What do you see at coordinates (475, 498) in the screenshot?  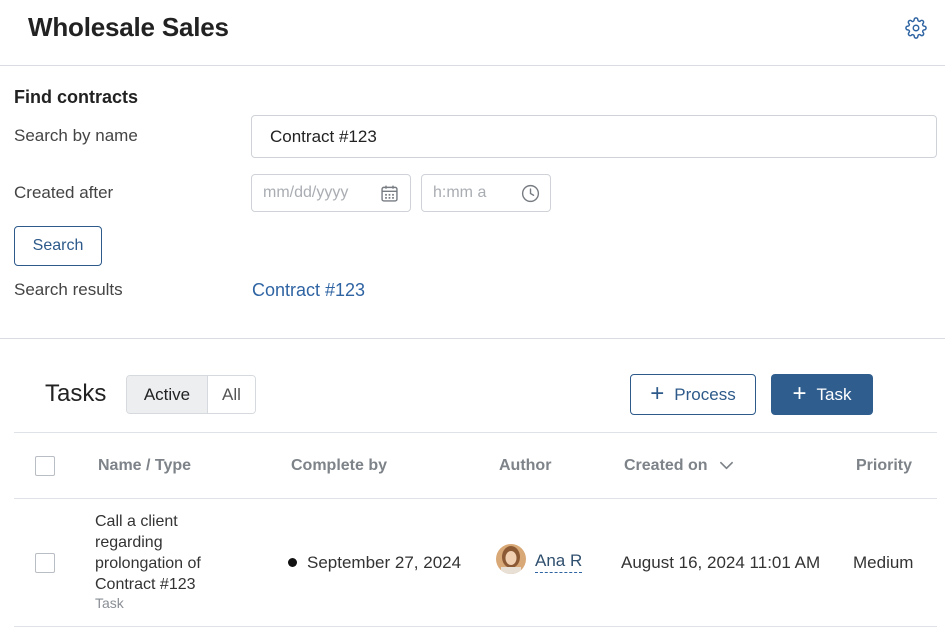 I see `header-row-border` at bounding box center [475, 498].